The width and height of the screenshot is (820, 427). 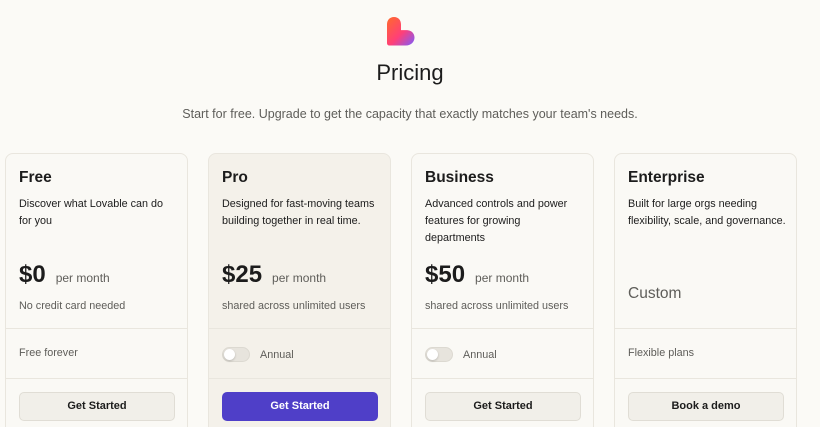 What do you see at coordinates (97, 406) in the screenshot?
I see `get-started-button-free: Get Started` at bounding box center [97, 406].